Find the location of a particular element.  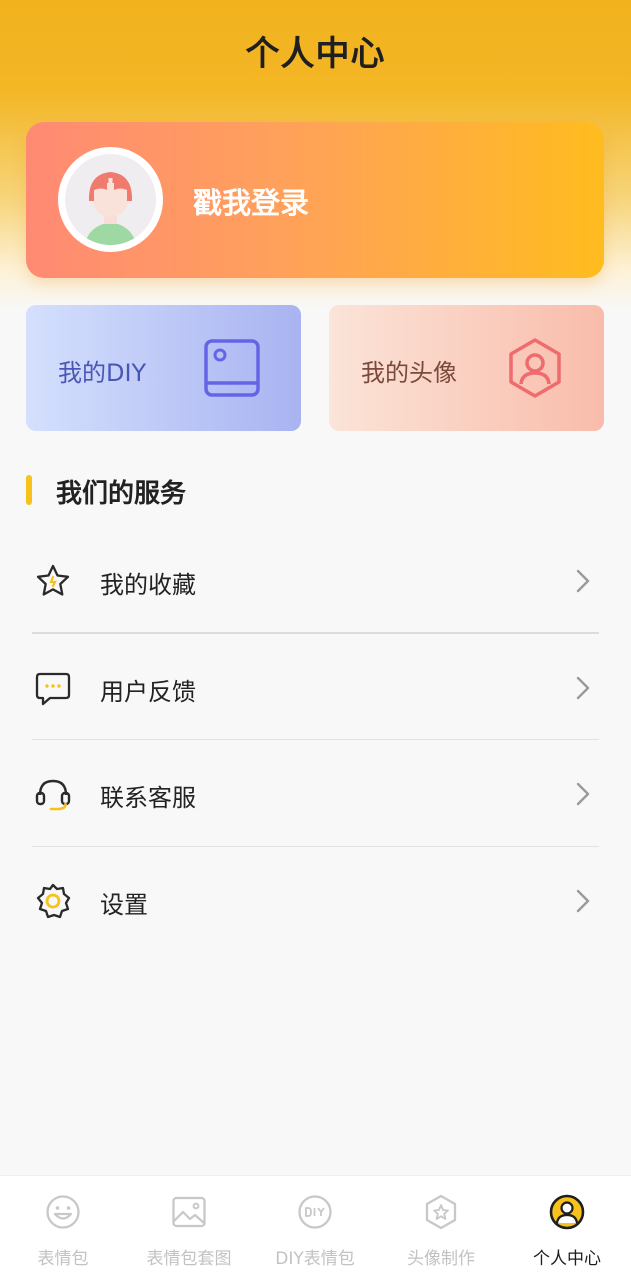

hexagon-star-icon is located at coordinates (441, 1212).